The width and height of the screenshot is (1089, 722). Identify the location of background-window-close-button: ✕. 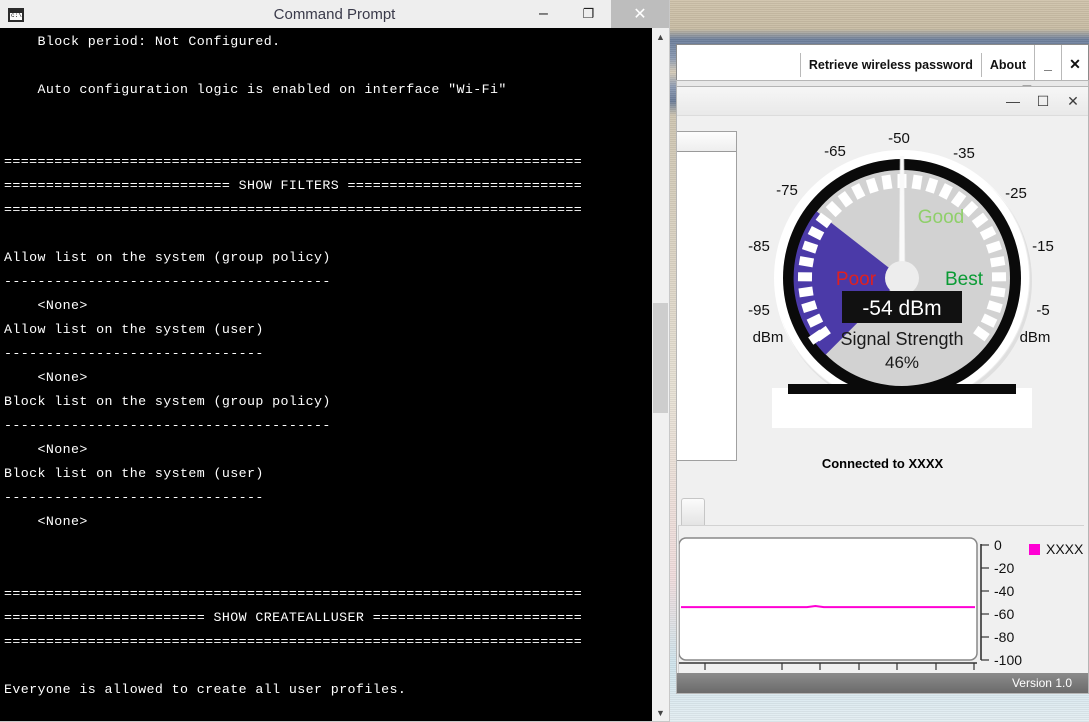
(1074, 64).